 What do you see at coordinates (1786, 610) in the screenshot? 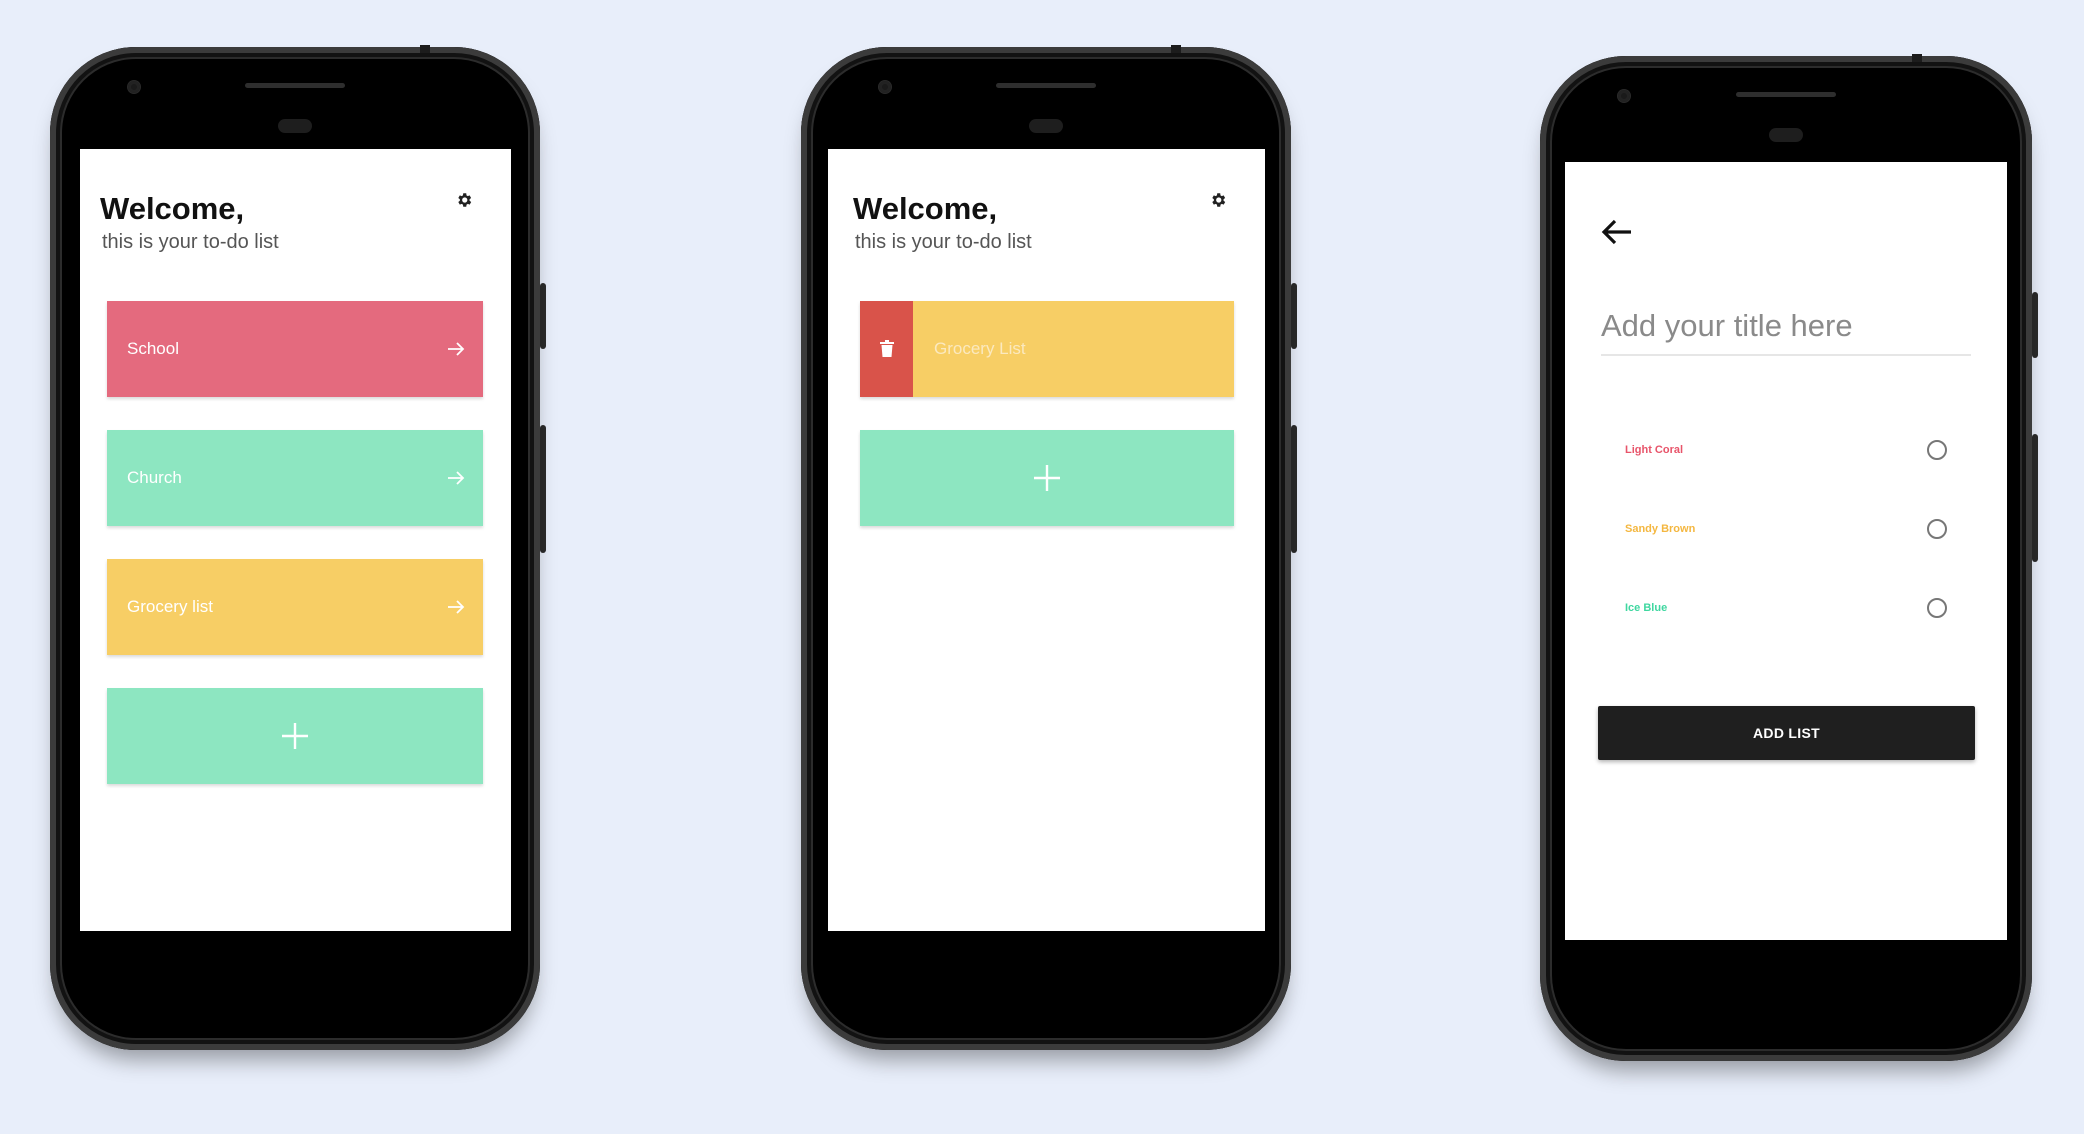
I see `color-option-ice-blue: Ice Blue` at bounding box center [1786, 610].